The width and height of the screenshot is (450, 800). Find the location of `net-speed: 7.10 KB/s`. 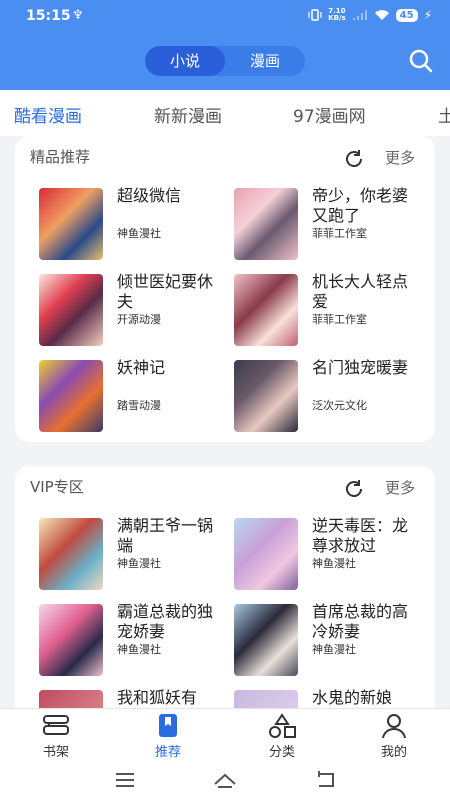

net-speed: 7.10 KB/s is located at coordinates (336, 15).